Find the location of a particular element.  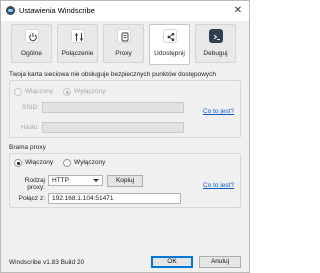

proxy-type-select: HTTP is located at coordinates (75, 180).